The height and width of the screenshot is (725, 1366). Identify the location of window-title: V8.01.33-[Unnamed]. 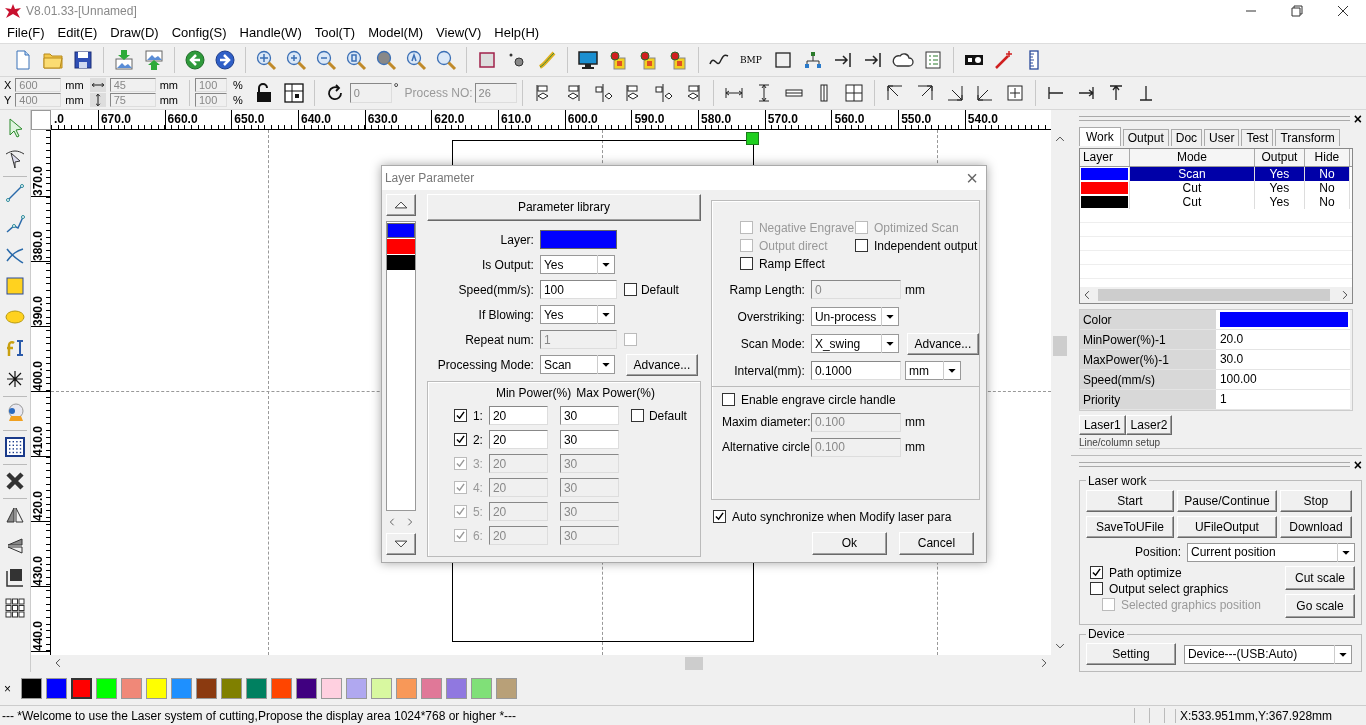
(81, 10).